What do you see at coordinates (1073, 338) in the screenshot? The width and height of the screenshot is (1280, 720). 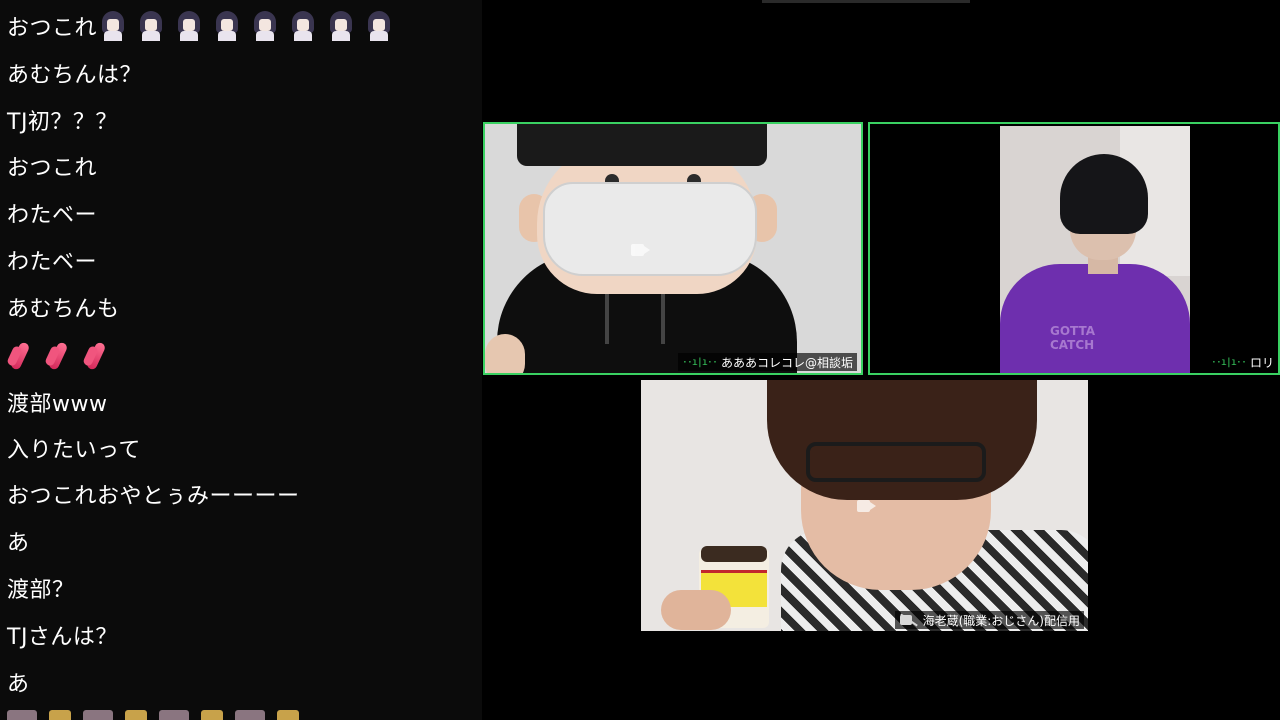 I see `shirt-print: GOTTA CATCH` at bounding box center [1073, 338].